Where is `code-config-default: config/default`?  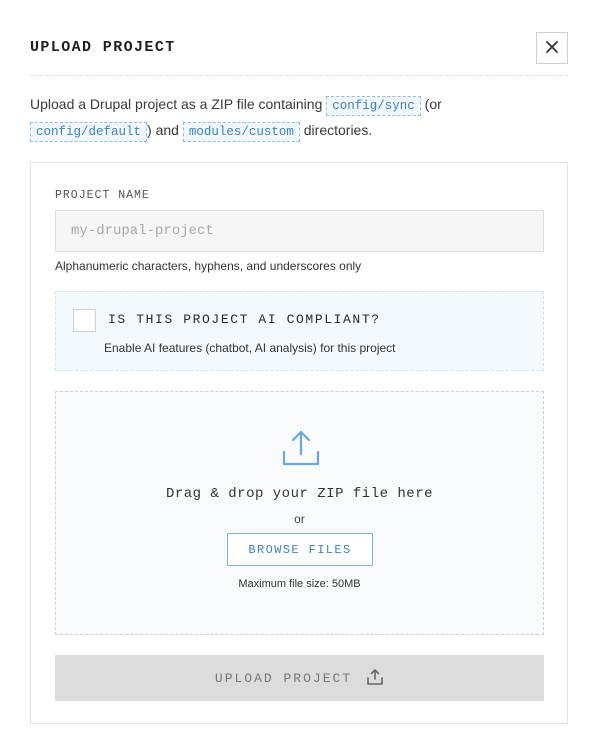 code-config-default: config/default is located at coordinates (89, 132).